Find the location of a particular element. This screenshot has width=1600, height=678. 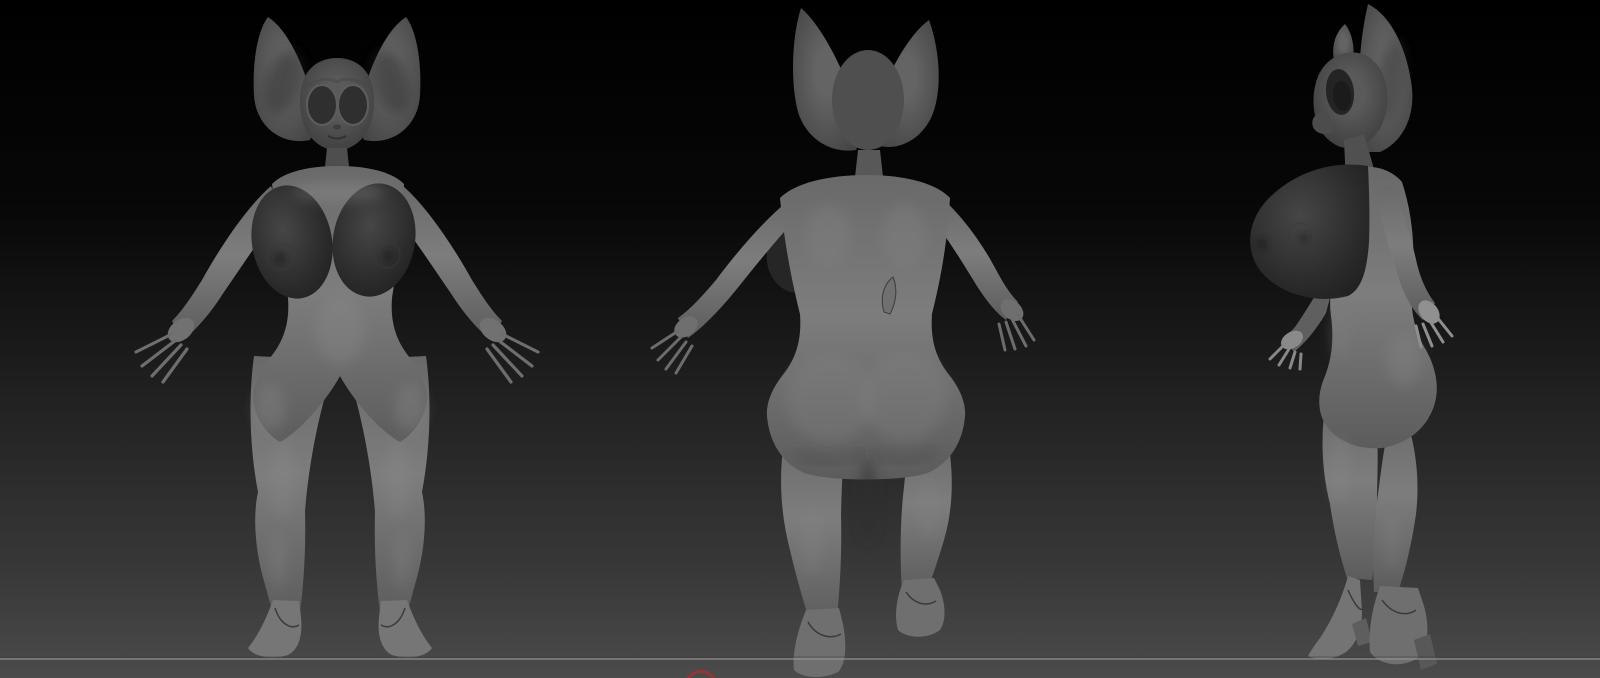

heel-shoe-right is located at coordinates (920, 607).